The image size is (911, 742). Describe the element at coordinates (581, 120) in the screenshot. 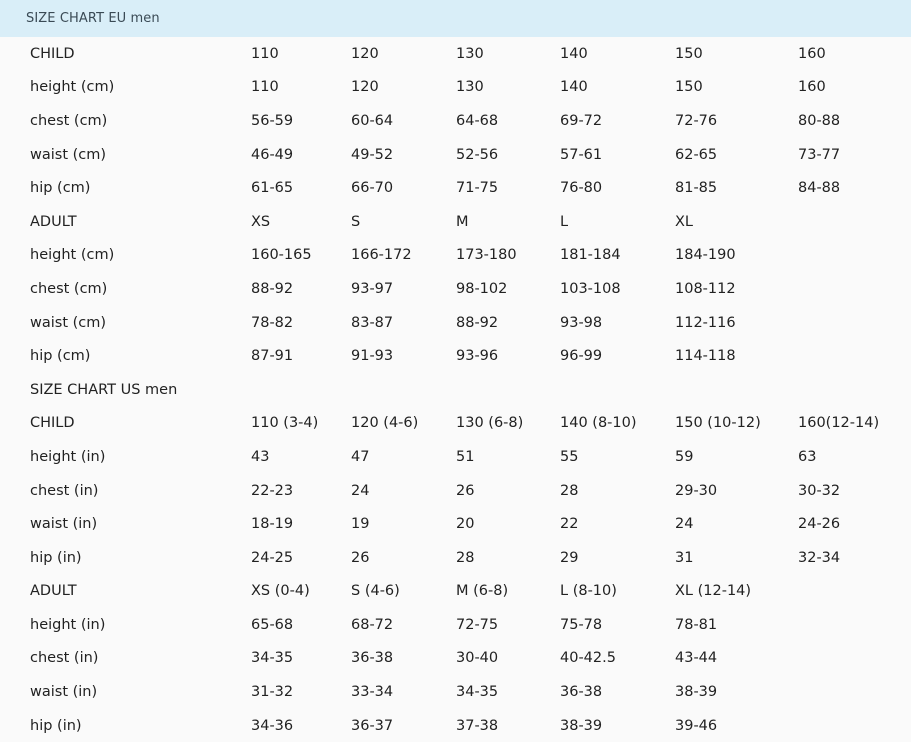

I see `table-cell: 69-72` at that location.